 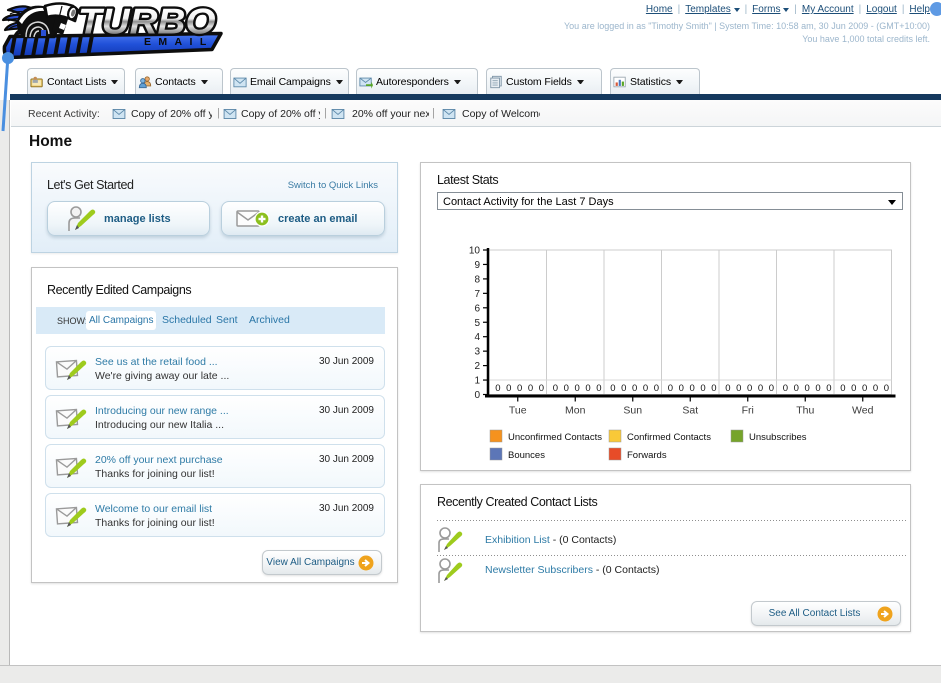 I want to click on svg-text: 8, so click(x=477, y=279).